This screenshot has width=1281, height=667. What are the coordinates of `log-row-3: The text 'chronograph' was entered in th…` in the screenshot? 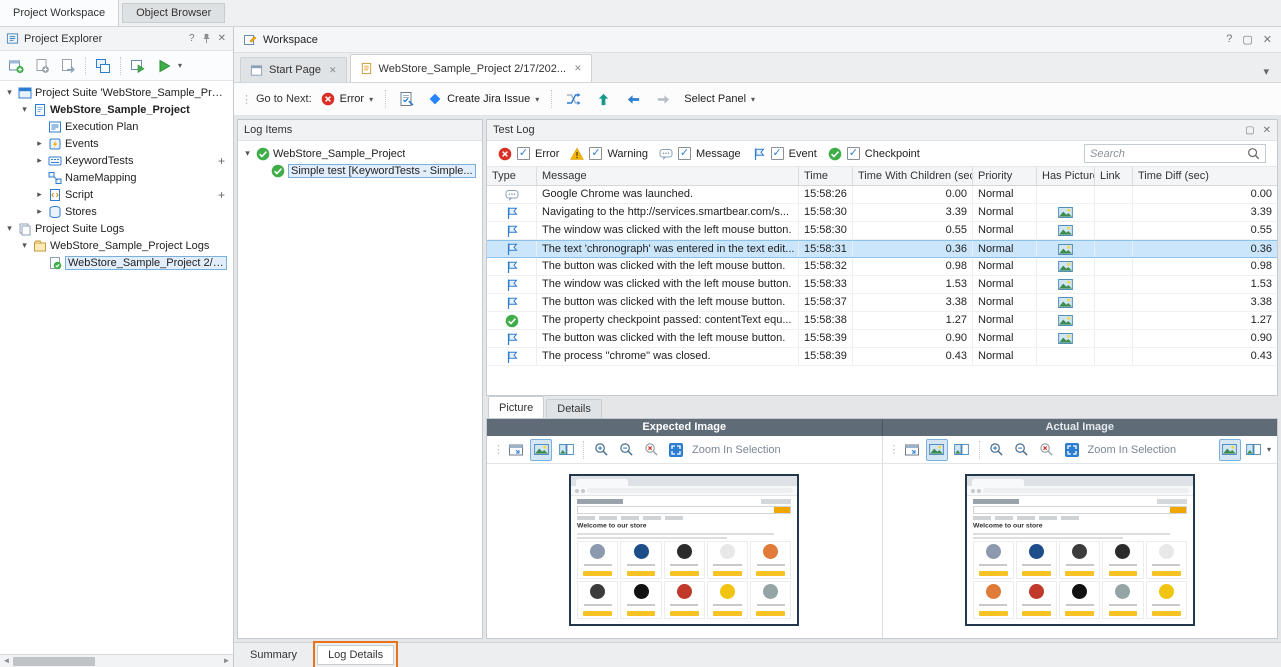 It's located at (882, 249).